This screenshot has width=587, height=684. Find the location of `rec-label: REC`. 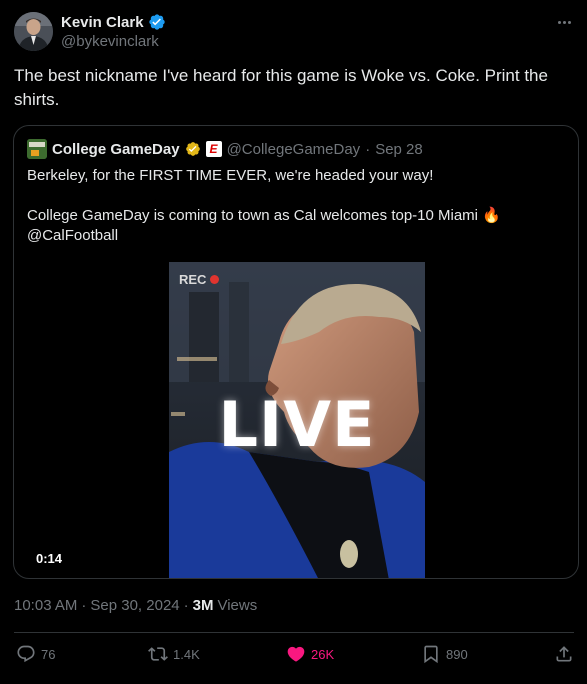

rec-label: REC is located at coordinates (193, 279).